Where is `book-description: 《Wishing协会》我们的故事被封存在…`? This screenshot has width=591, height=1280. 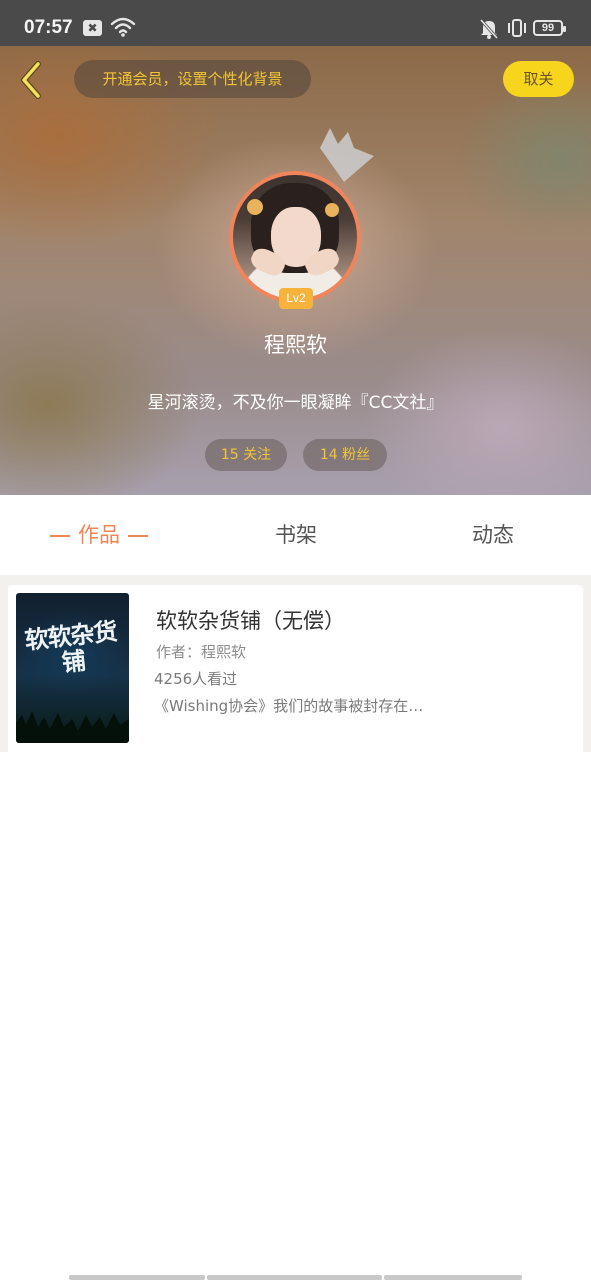
book-description: 《Wishing协会》我们的故事被封存在… is located at coordinates (289, 706).